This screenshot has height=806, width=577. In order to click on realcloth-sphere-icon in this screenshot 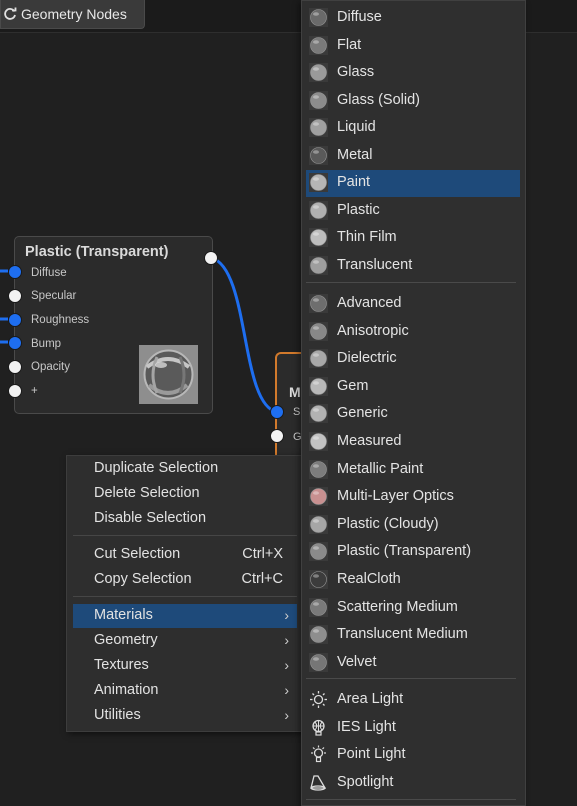, I will do `click(318, 579)`.